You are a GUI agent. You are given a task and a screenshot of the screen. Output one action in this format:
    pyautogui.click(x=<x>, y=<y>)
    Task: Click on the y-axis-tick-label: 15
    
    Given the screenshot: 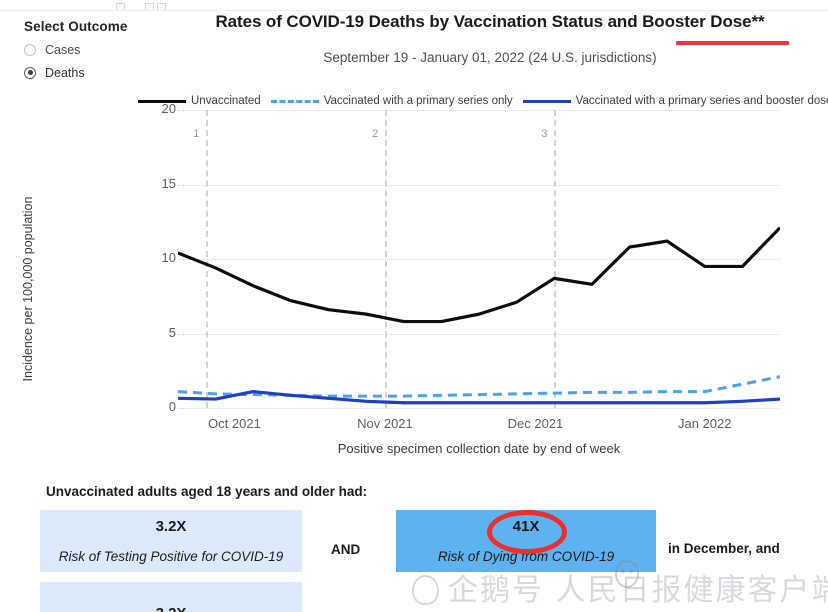 What is the action you would take?
    pyautogui.click(x=168, y=183)
    